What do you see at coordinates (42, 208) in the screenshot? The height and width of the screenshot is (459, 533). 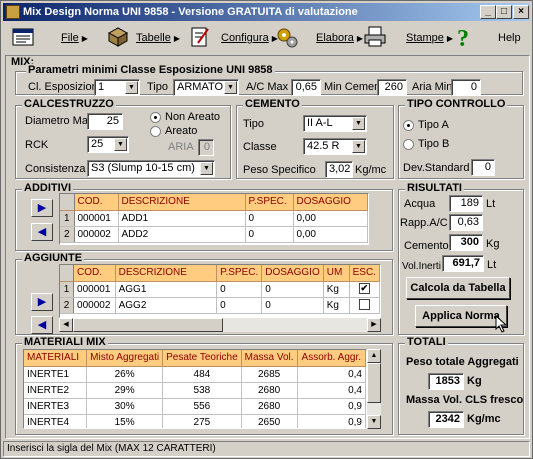 I see `additivi-next-button: ▶` at bounding box center [42, 208].